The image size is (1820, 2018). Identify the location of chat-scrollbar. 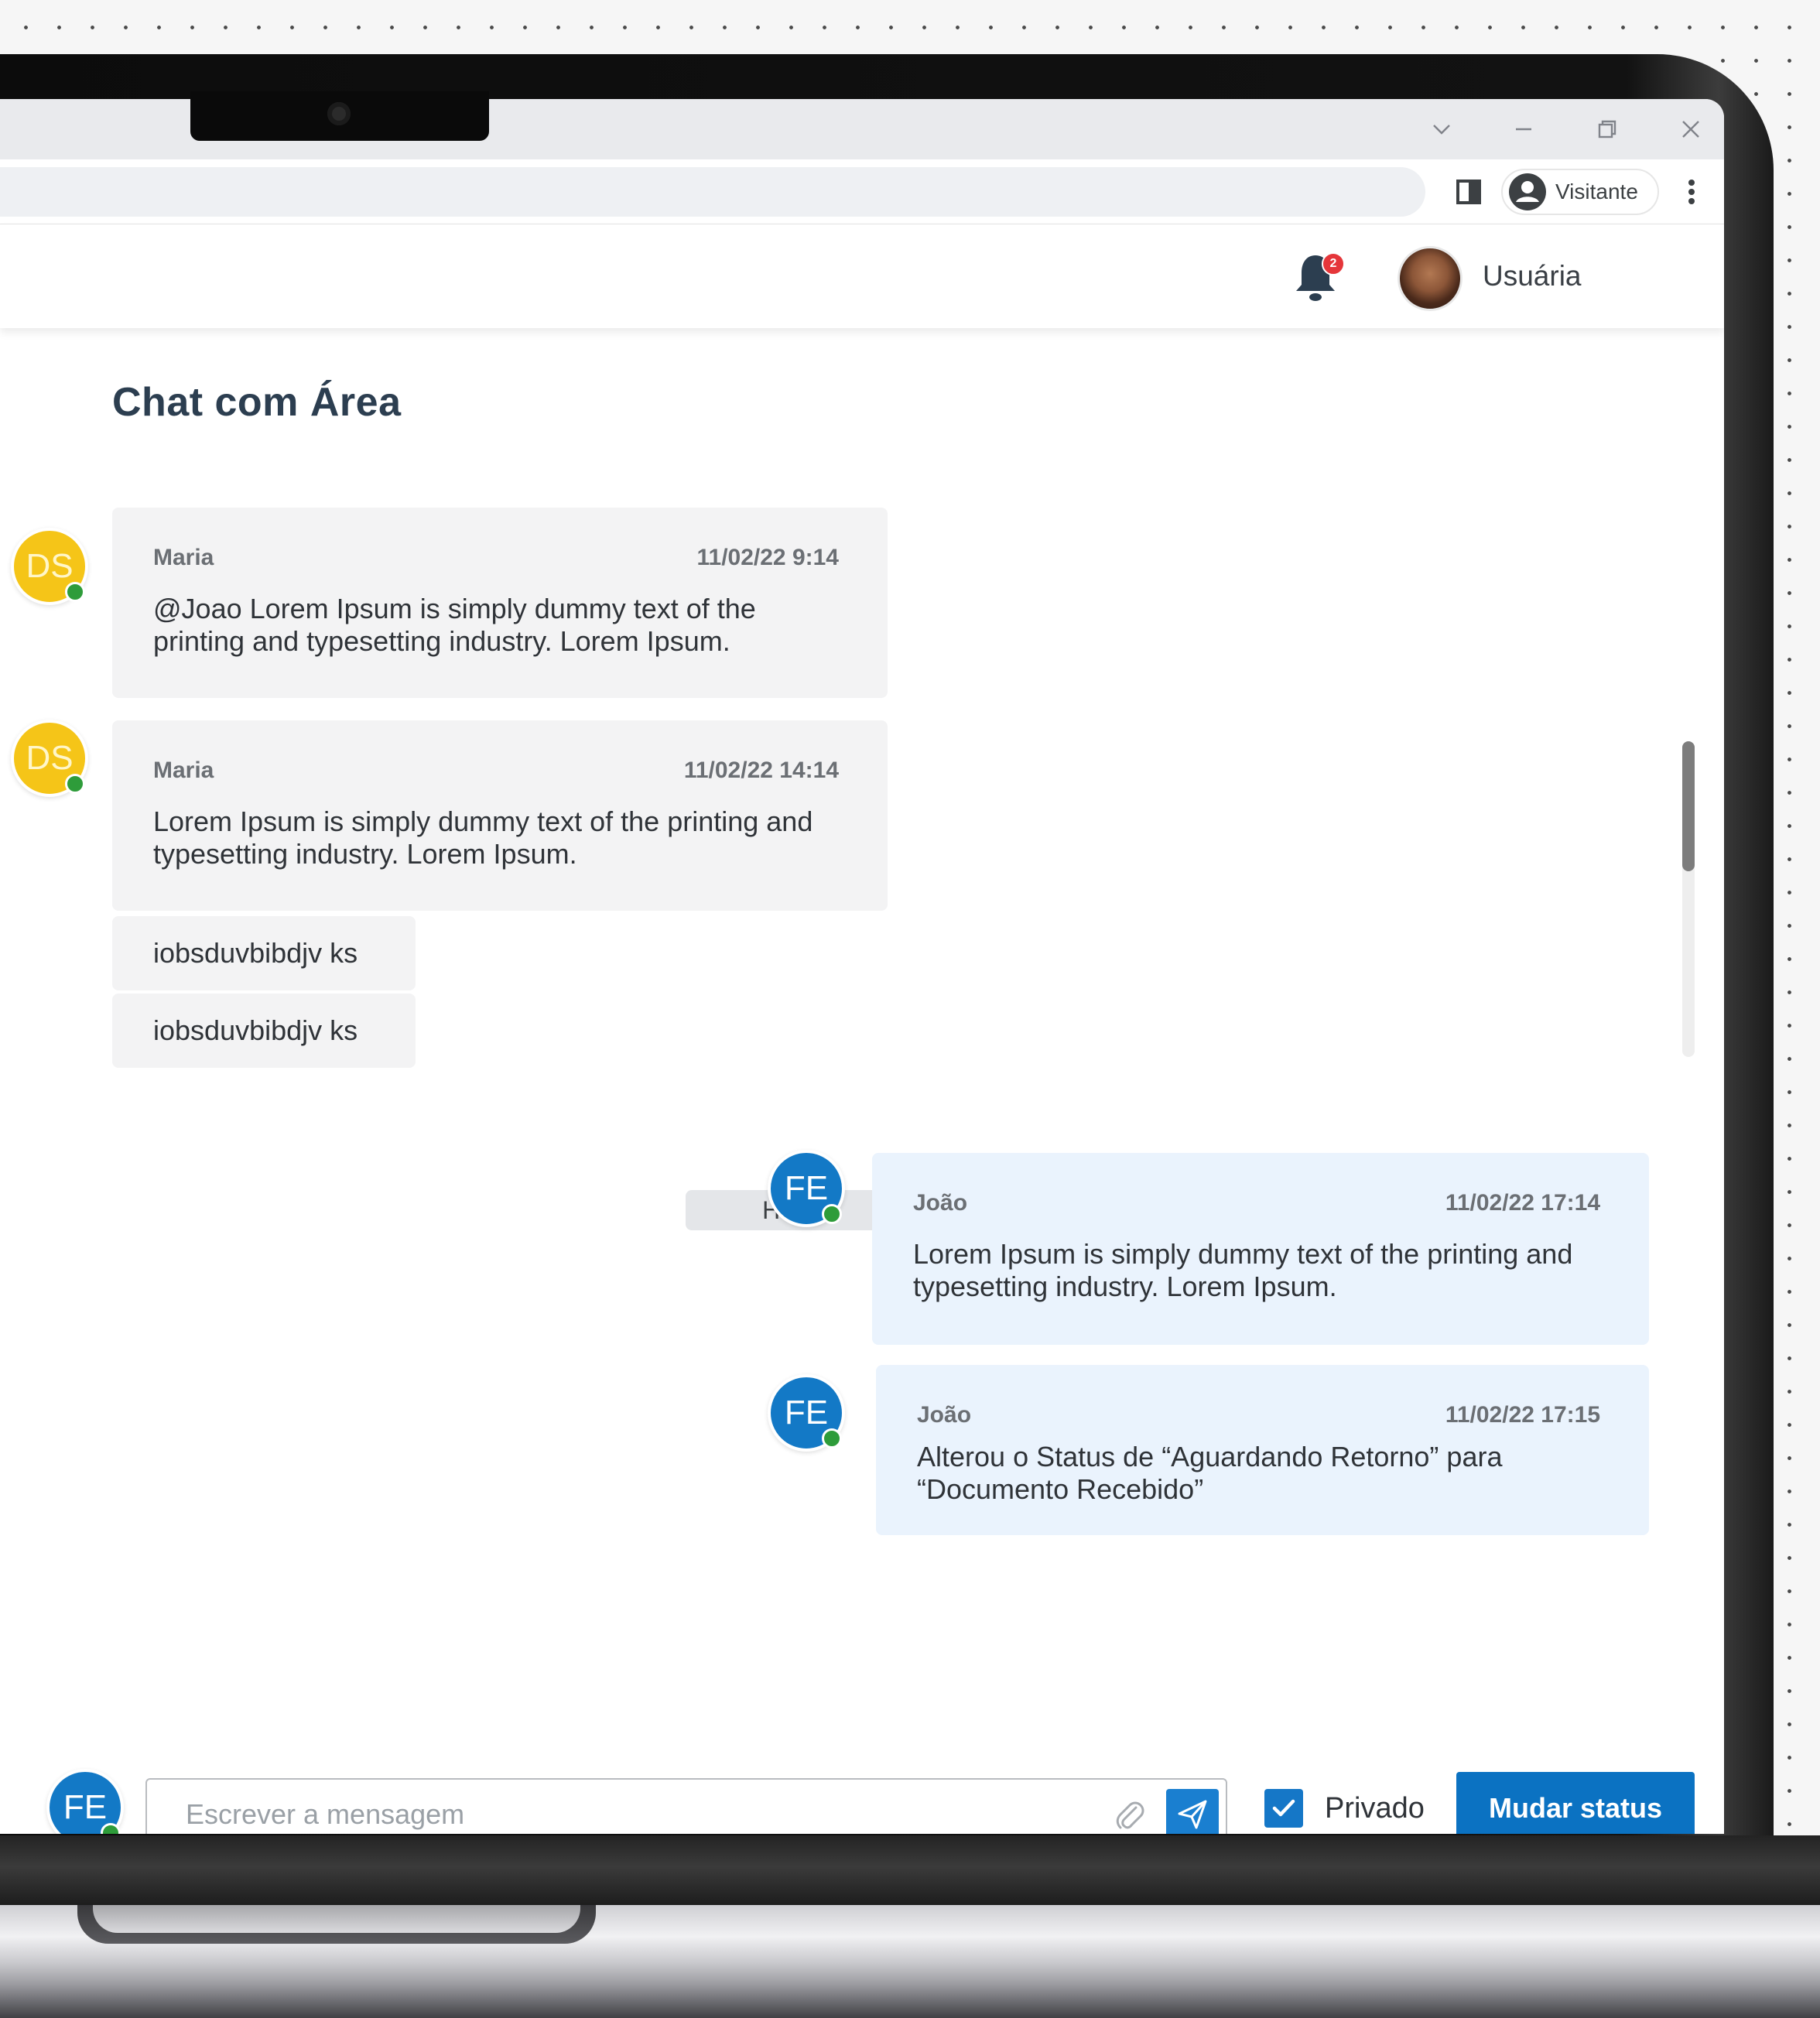
(1688, 899).